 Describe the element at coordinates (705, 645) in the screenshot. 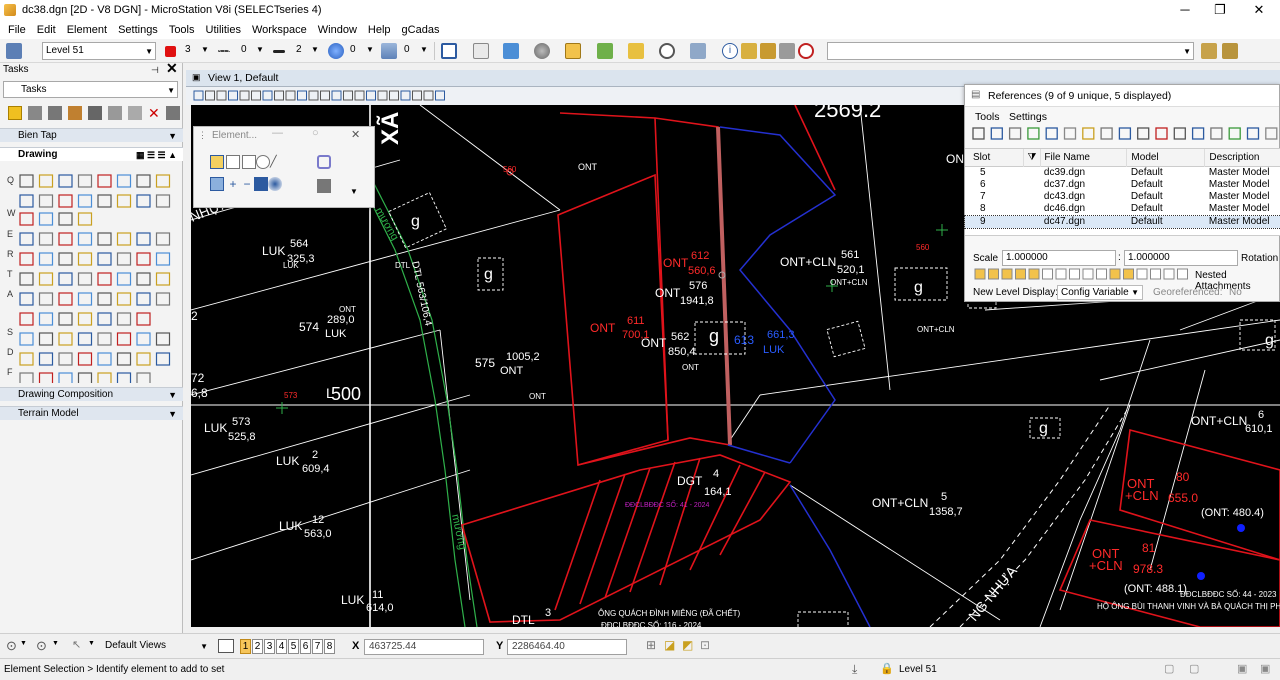

I see `lock-toggle-icon: ⊡` at that location.